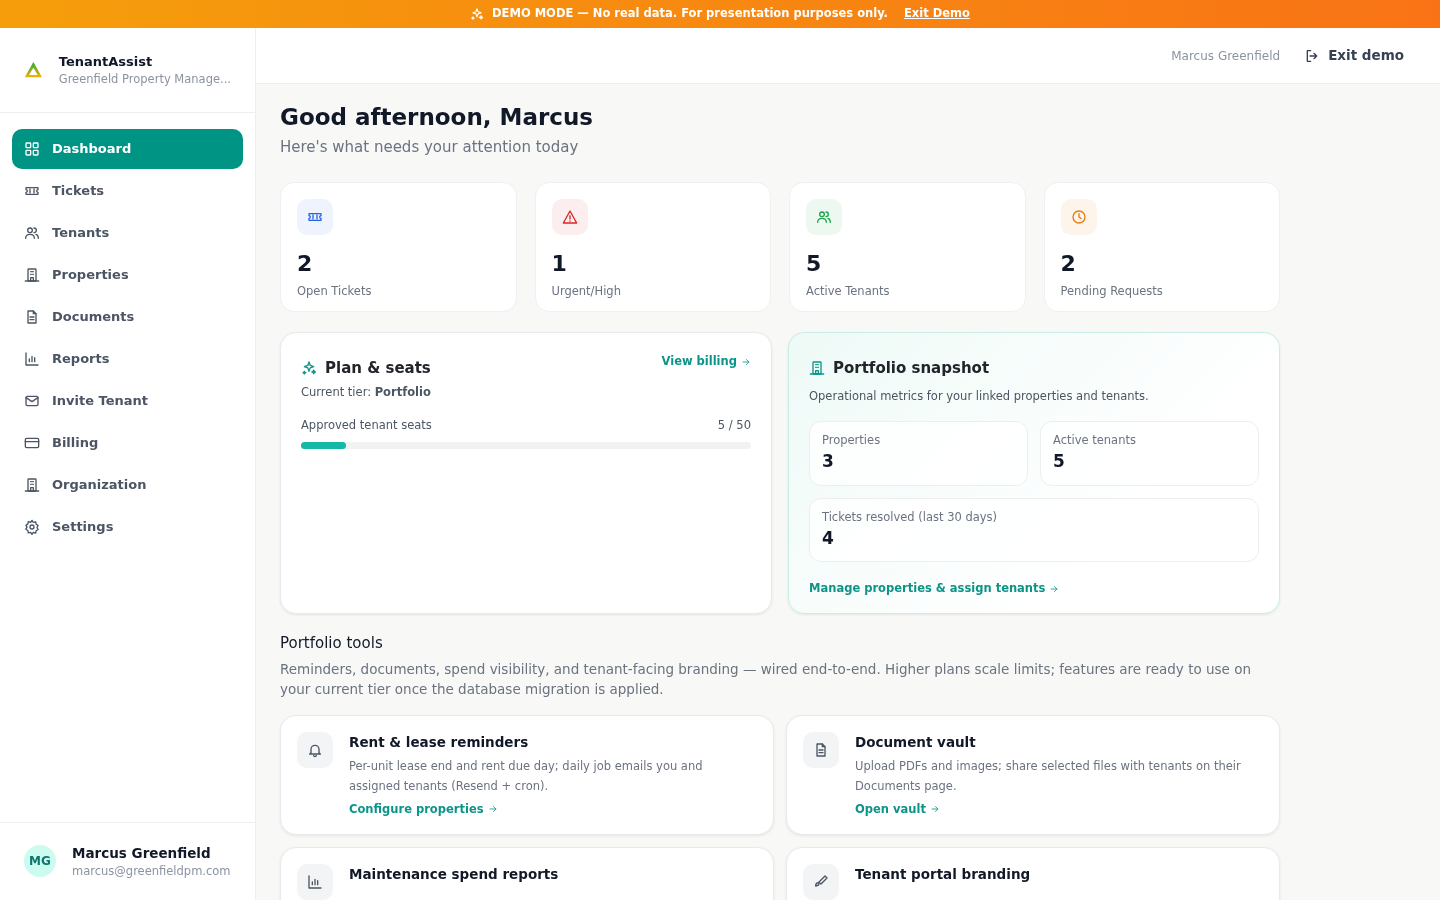  What do you see at coordinates (916, 743) in the screenshot?
I see `tool-title: Document vault` at bounding box center [916, 743].